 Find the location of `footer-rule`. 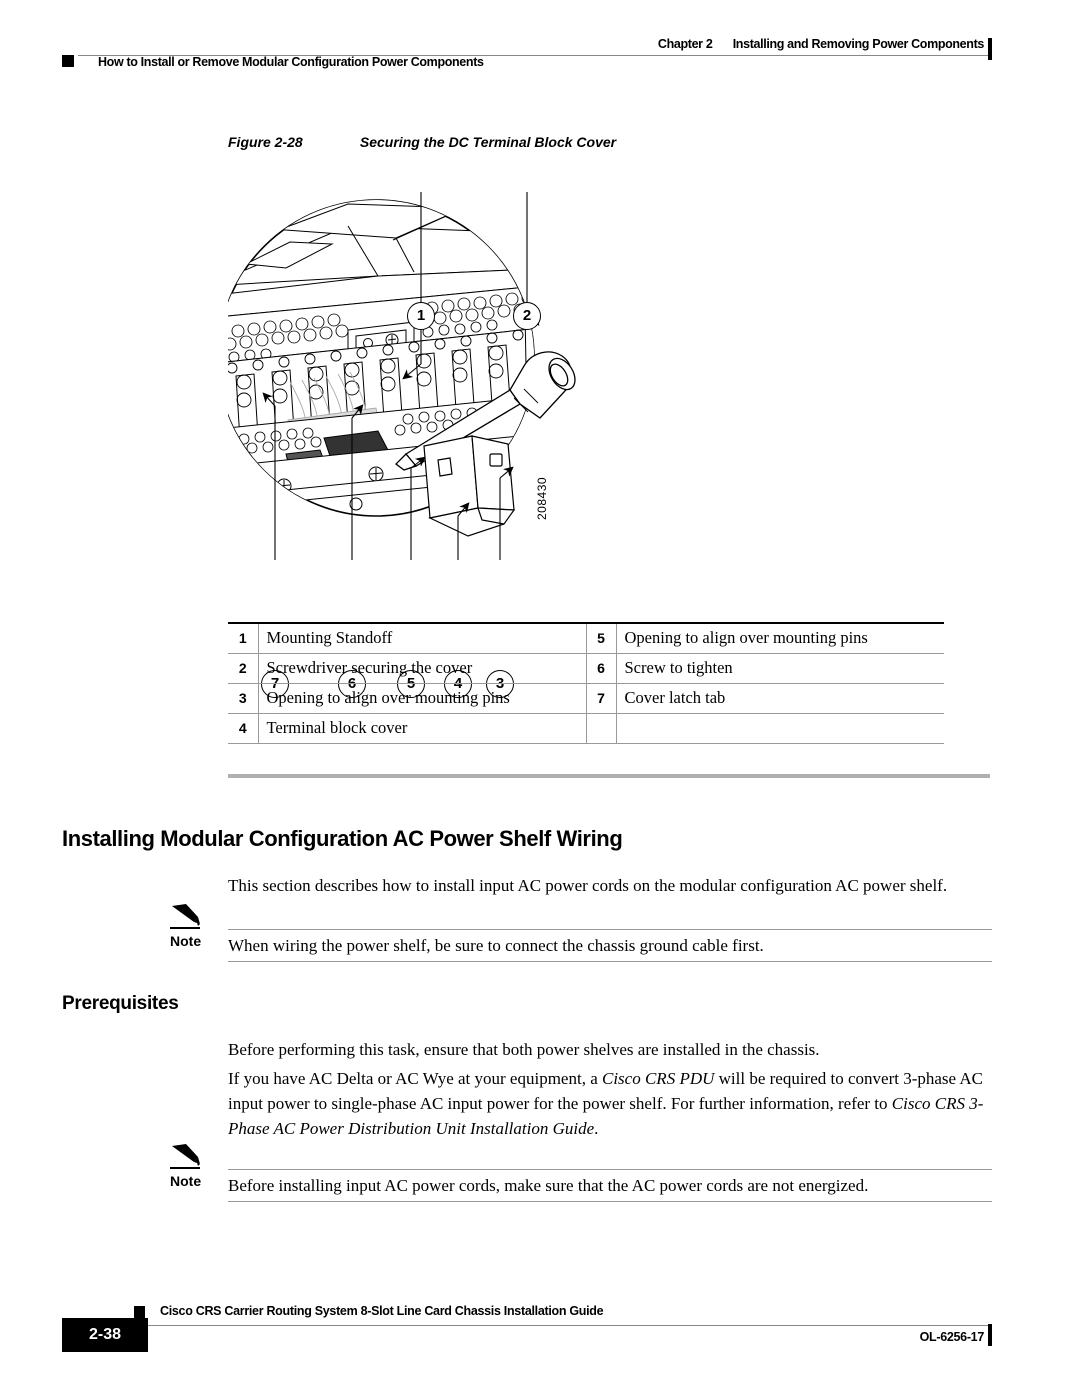

footer-rule is located at coordinates (570, 1325).